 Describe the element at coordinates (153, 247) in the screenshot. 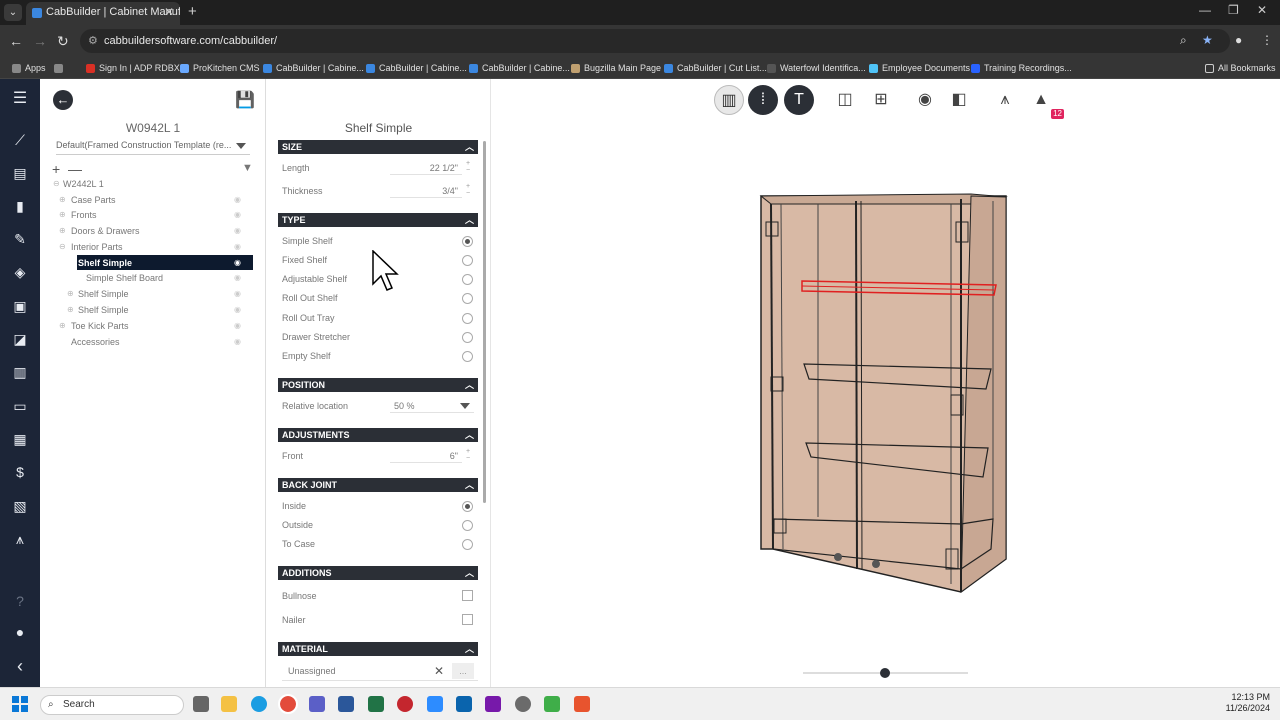

I see `tree-item: ⊖ Interior Parts ◉` at that location.